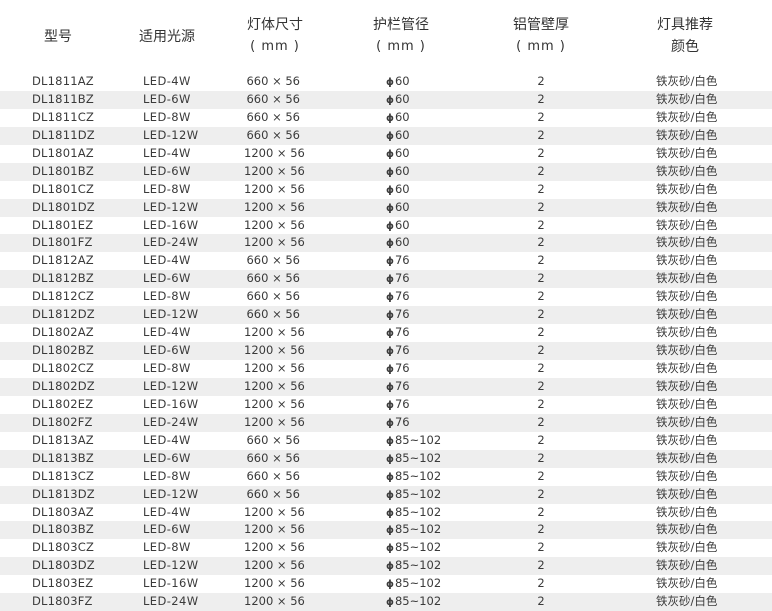 The image size is (772, 611). What do you see at coordinates (63, 547) in the screenshot?
I see `model-cell: DL1803CZ` at bounding box center [63, 547].